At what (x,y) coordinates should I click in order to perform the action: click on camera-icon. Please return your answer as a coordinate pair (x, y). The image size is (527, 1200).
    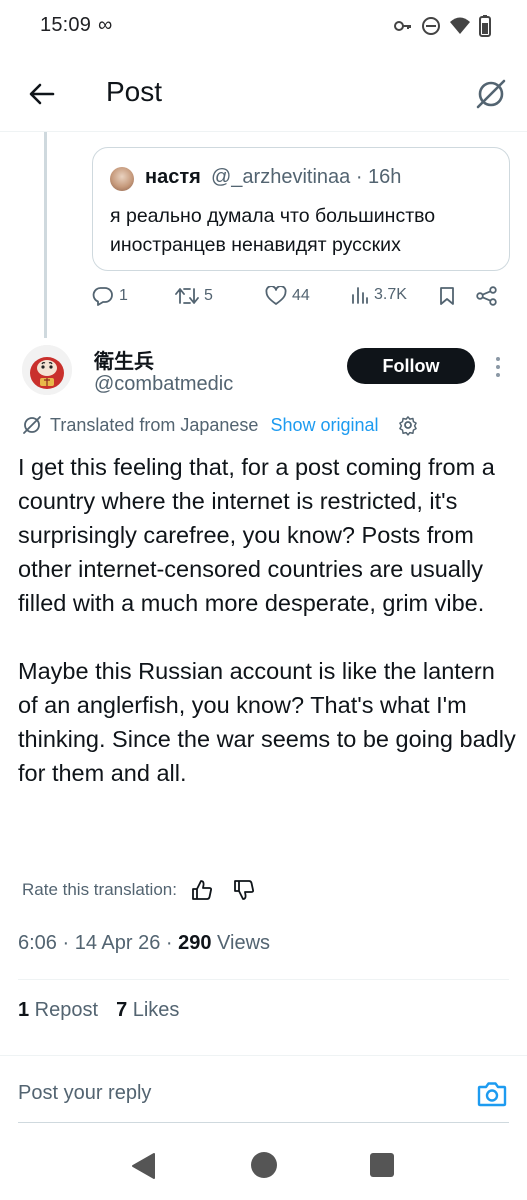
    Looking at the image, I should click on (492, 1094).